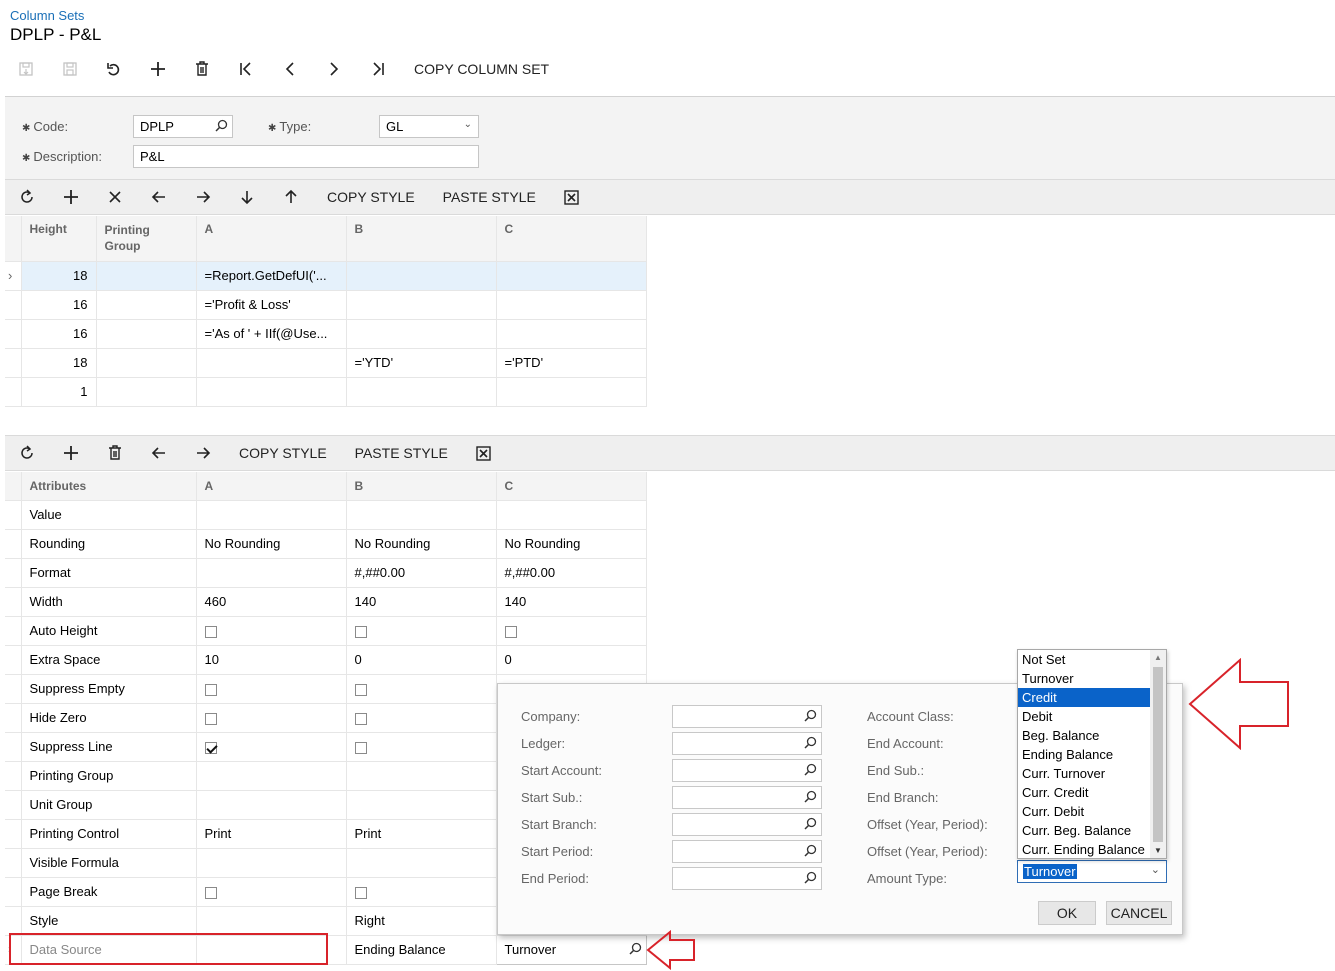  I want to click on column-header-b: B, so click(421, 486).